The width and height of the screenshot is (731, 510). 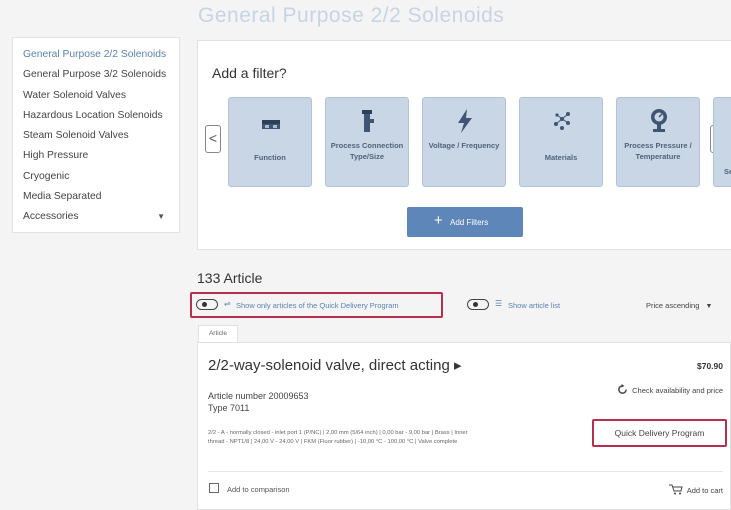 I want to click on filter-tile-voltage-frequency: Voltage / Frequency, so click(x=464, y=142).